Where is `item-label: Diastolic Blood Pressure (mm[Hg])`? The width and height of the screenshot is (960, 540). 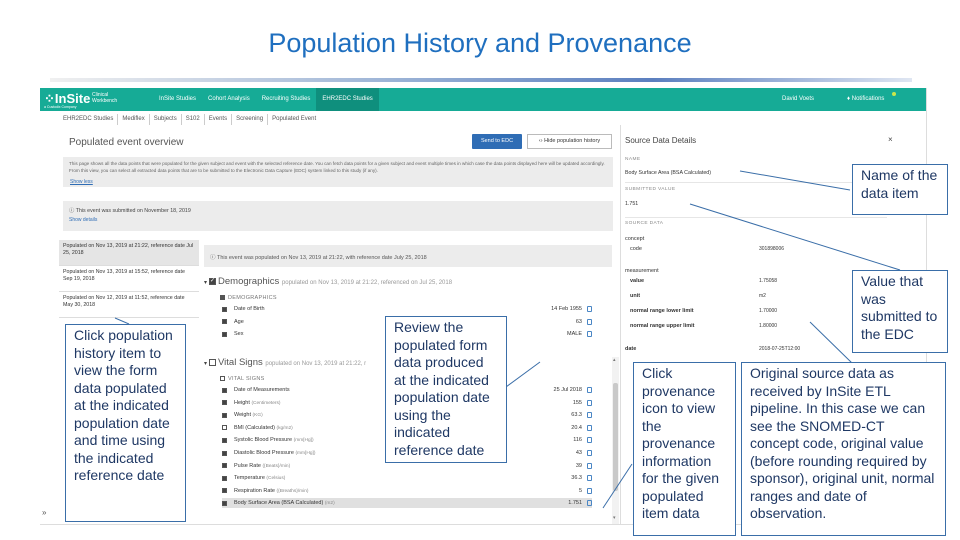
item-label: Diastolic Blood Pressure (mm[Hg]) is located at coordinates (275, 453).